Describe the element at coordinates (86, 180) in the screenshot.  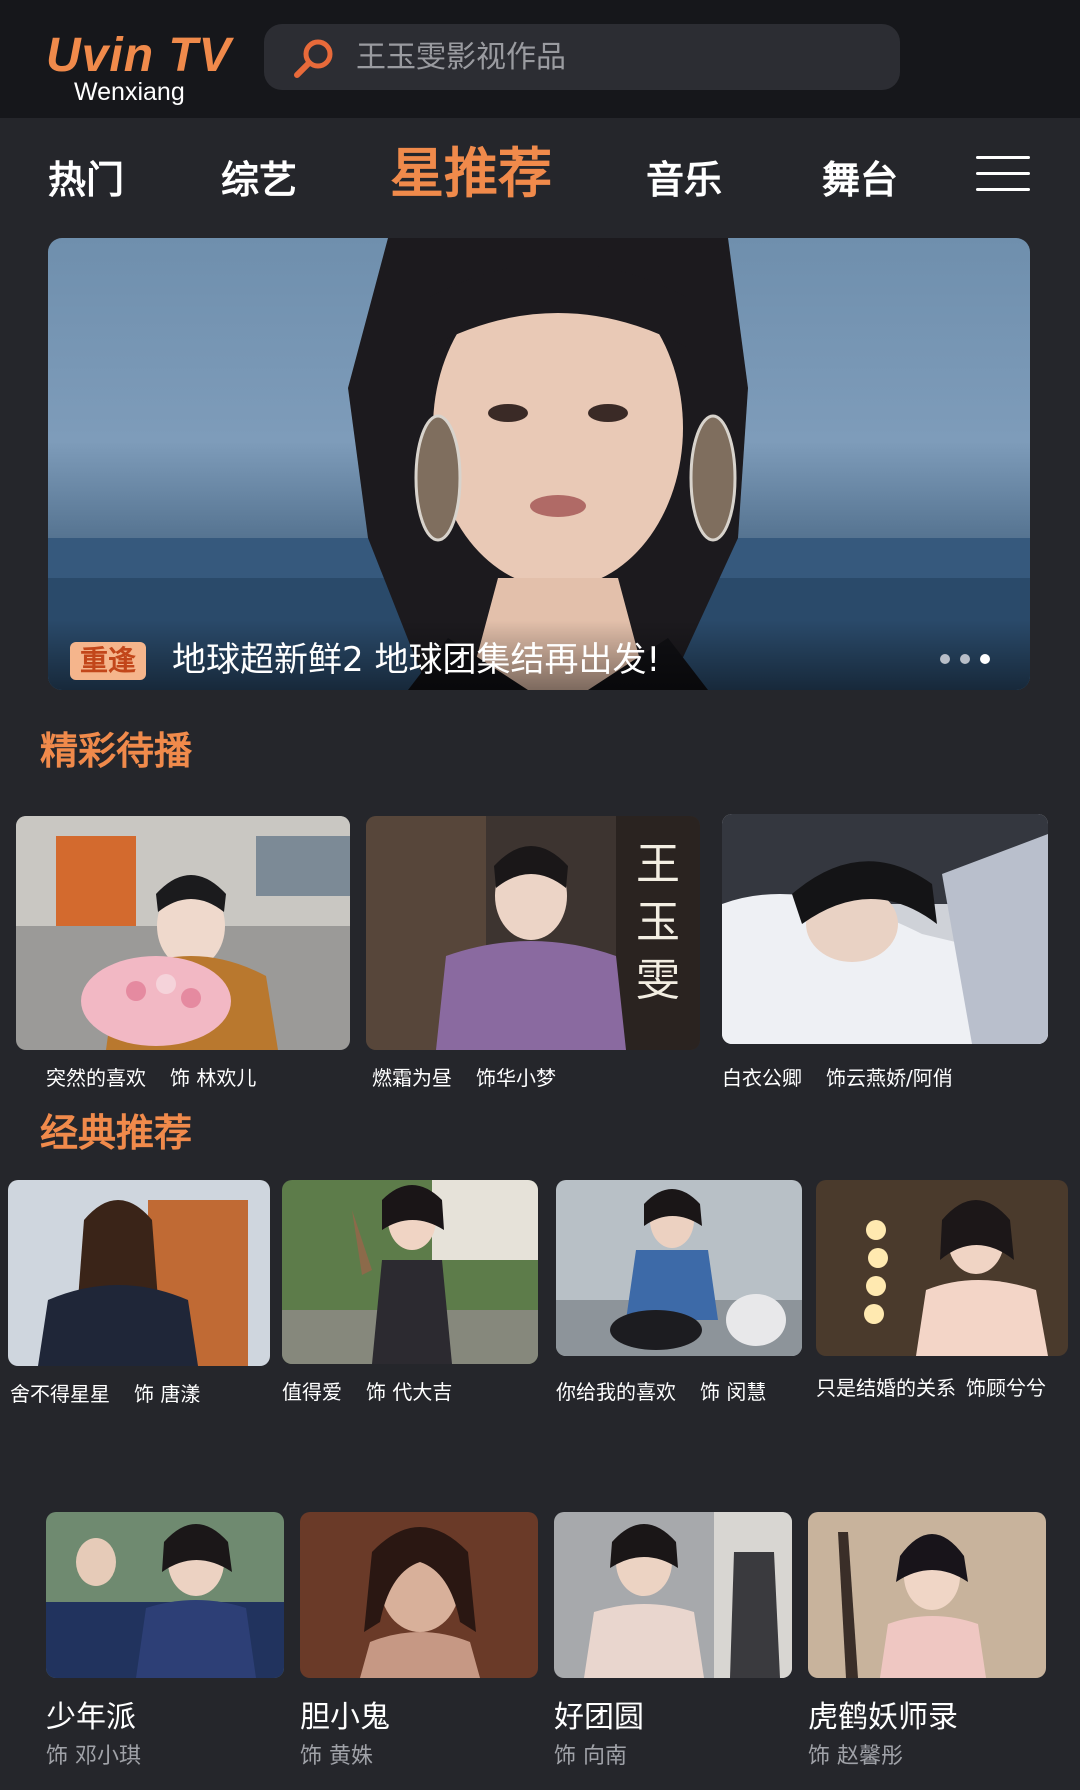
I see `tab-hot: 热门` at that location.